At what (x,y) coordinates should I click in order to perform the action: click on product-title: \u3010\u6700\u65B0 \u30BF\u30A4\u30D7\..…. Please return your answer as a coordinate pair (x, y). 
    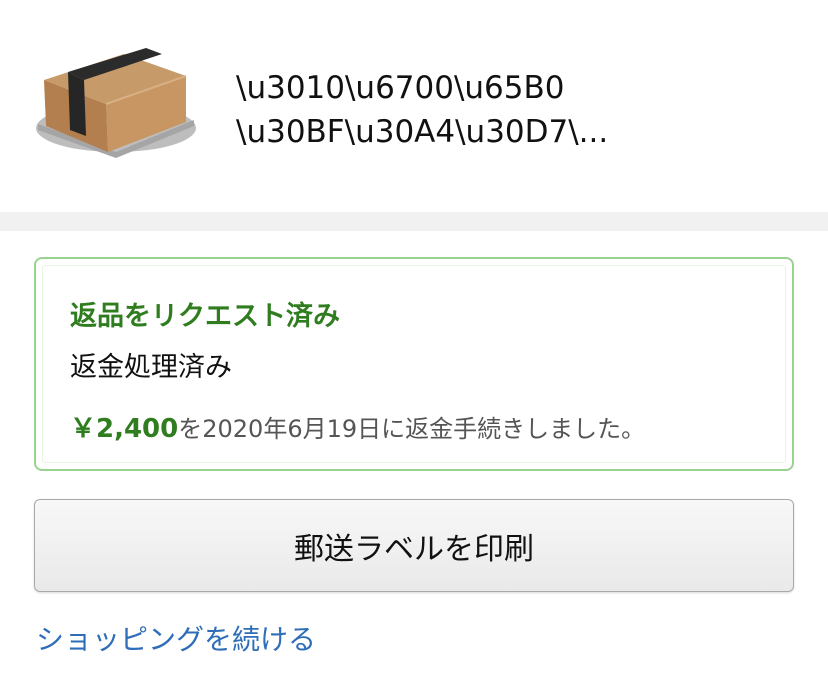
    Looking at the image, I should click on (516, 110).